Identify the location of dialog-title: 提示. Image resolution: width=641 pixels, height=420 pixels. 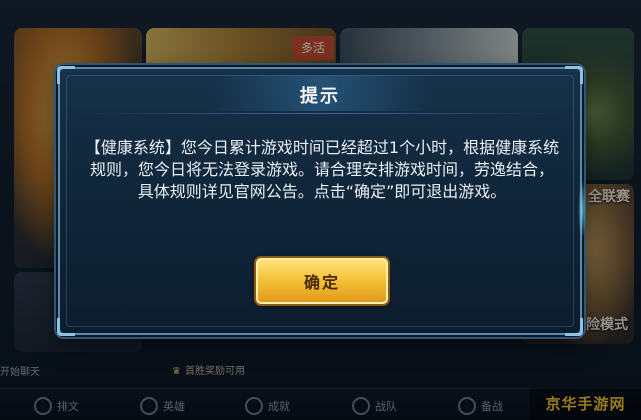
(320, 96).